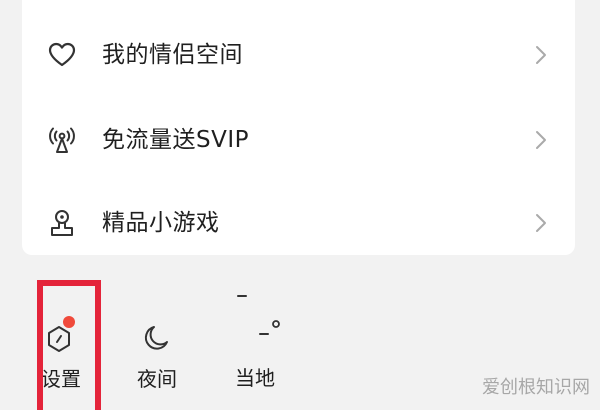  Describe the element at coordinates (62, 223) in the screenshot. I see `game-controller-icon` at that location.